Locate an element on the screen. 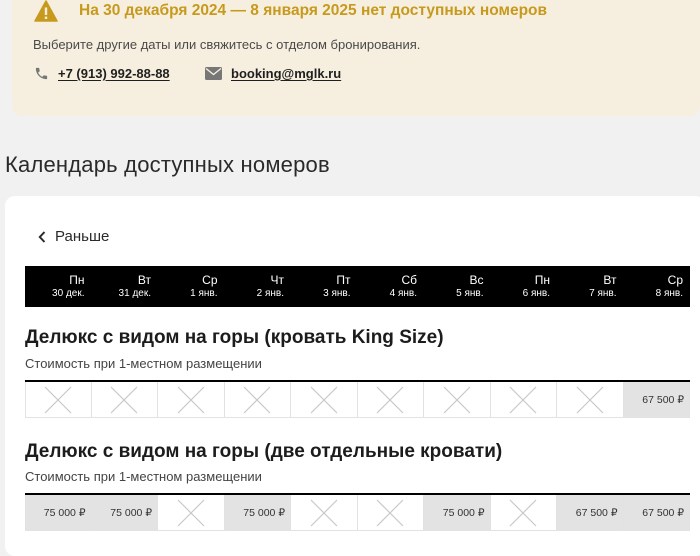 This screenshot has width=700, height=556. section-title: Календарь доступных номеров is located at coordinates (167, 164).